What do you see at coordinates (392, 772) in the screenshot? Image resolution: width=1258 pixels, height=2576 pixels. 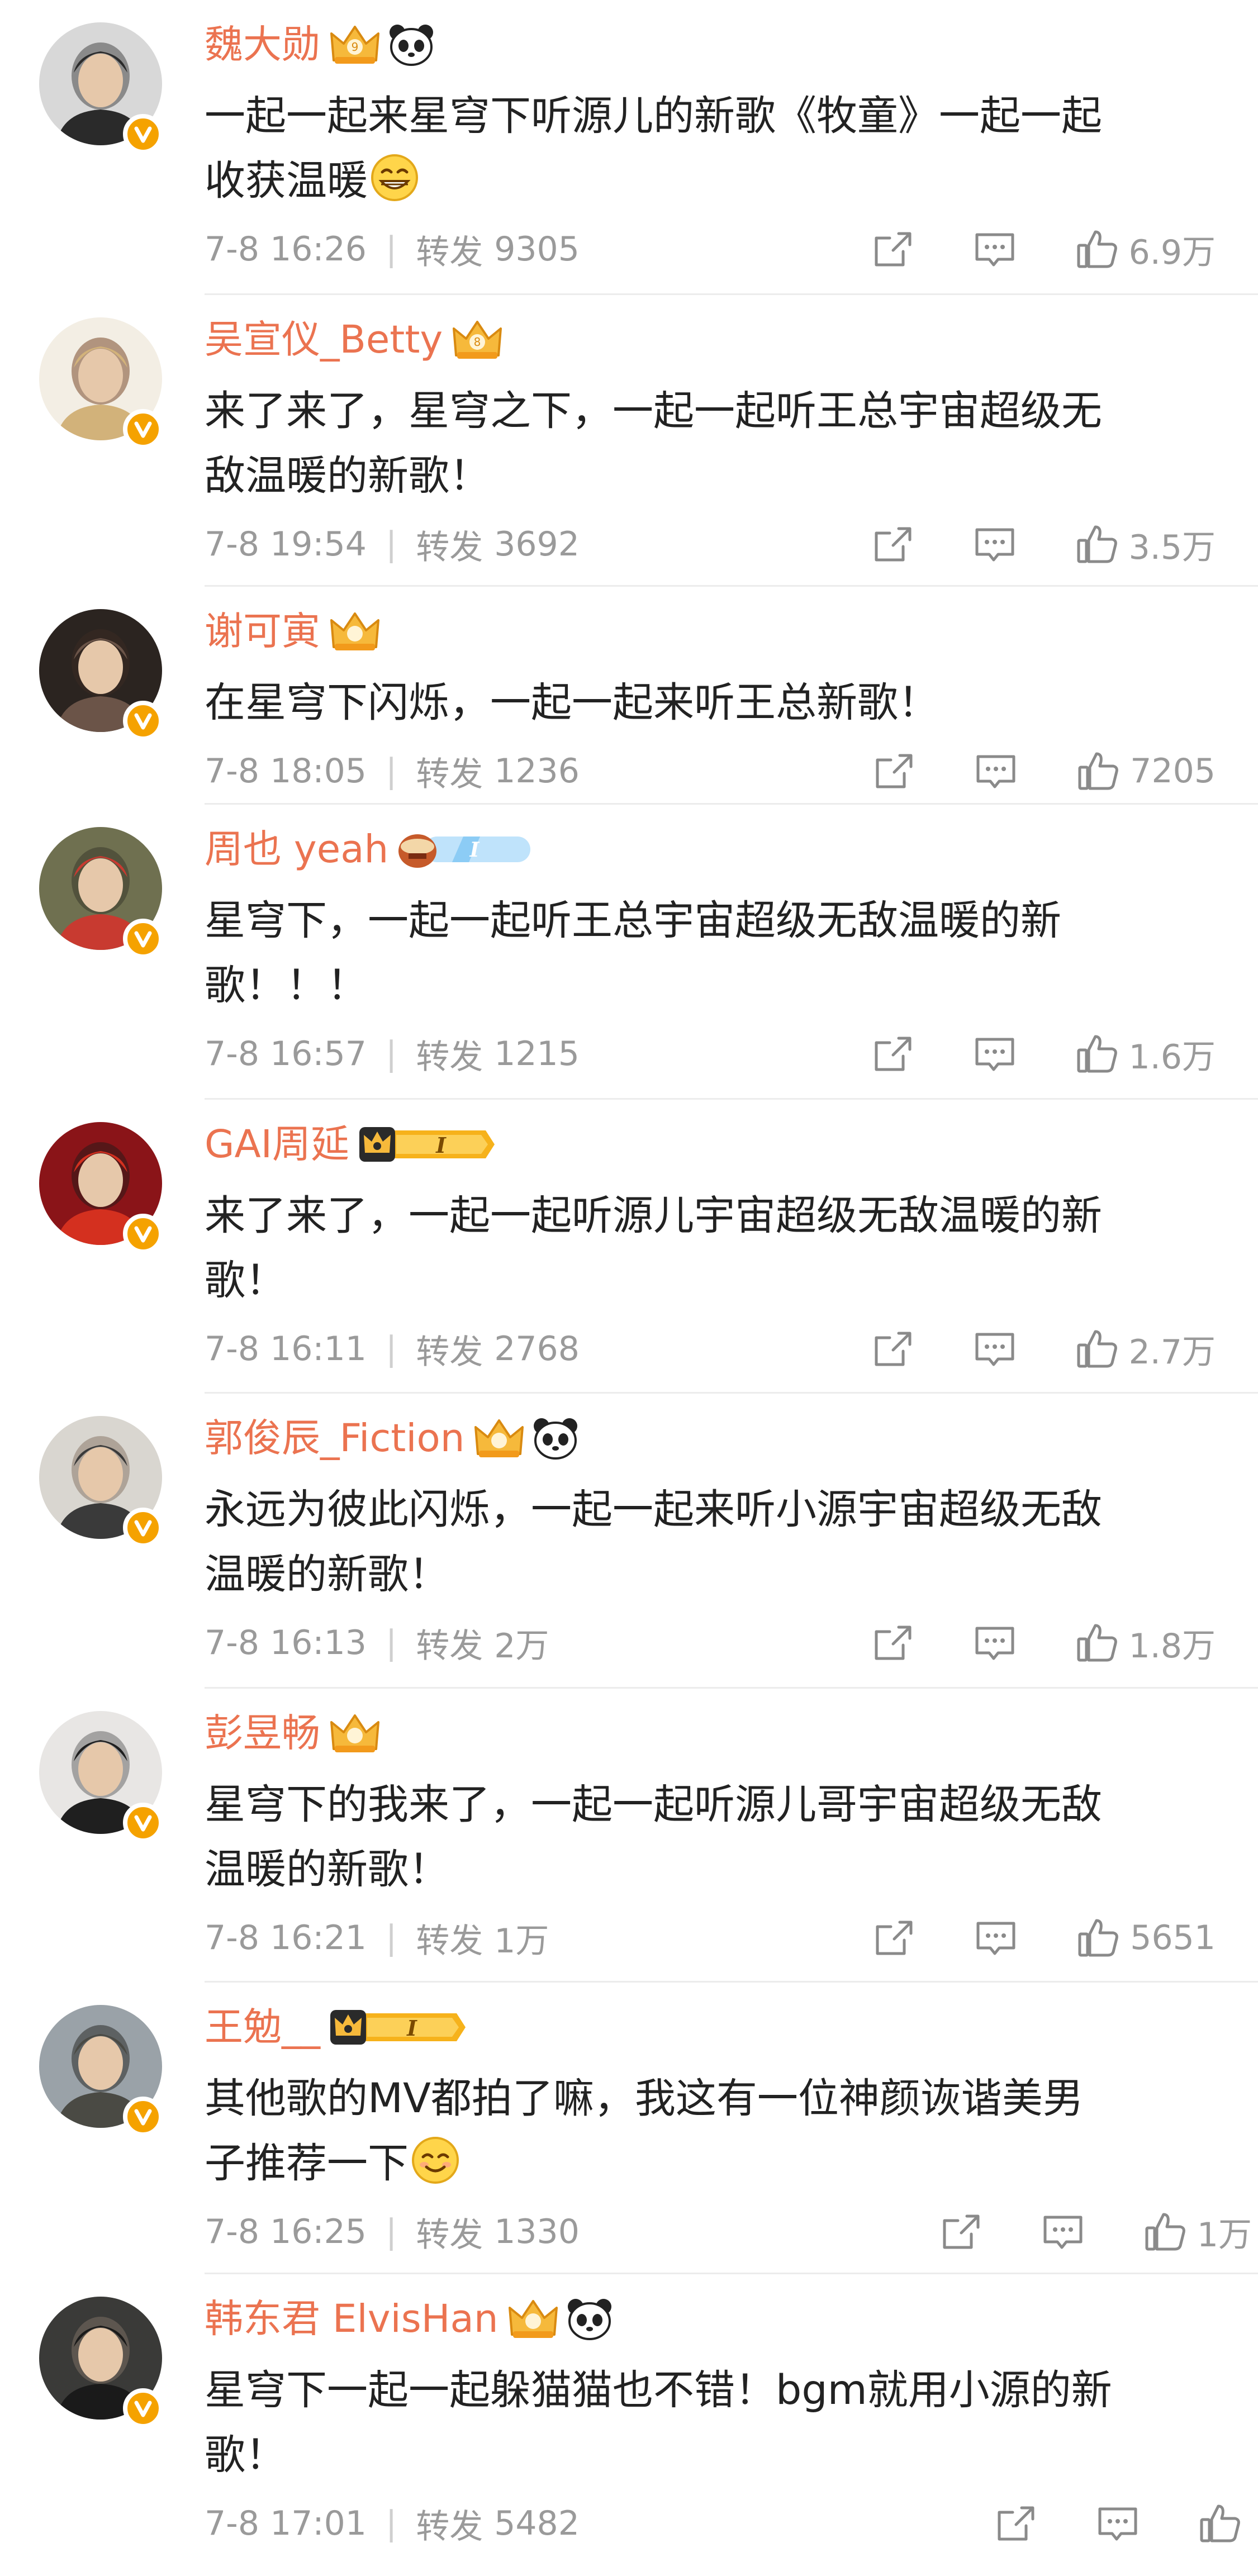 I see `comment-meta: 7-8 18:05 | 转发 1236` at bounding box center [392, 772].